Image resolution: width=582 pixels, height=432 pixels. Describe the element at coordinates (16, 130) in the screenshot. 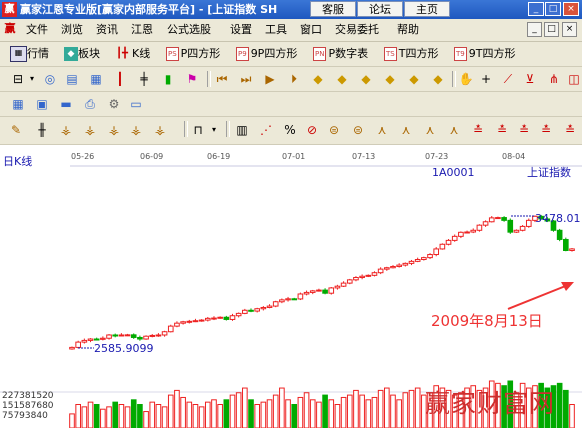

I see `pencil-icon: ✎` at that location.